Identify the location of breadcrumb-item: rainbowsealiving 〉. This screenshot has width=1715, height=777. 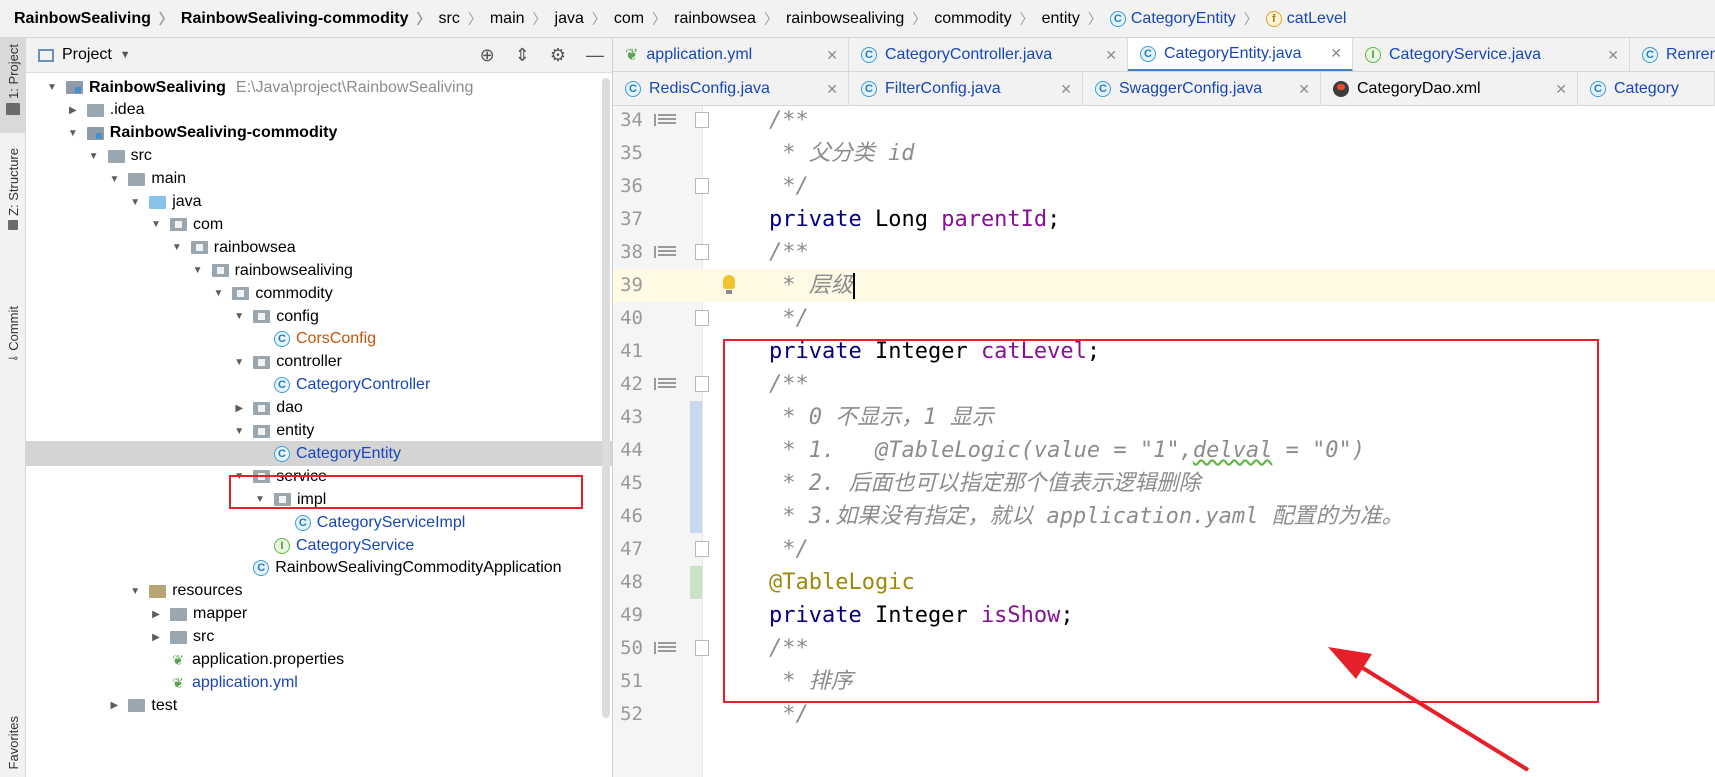
(860, 19).